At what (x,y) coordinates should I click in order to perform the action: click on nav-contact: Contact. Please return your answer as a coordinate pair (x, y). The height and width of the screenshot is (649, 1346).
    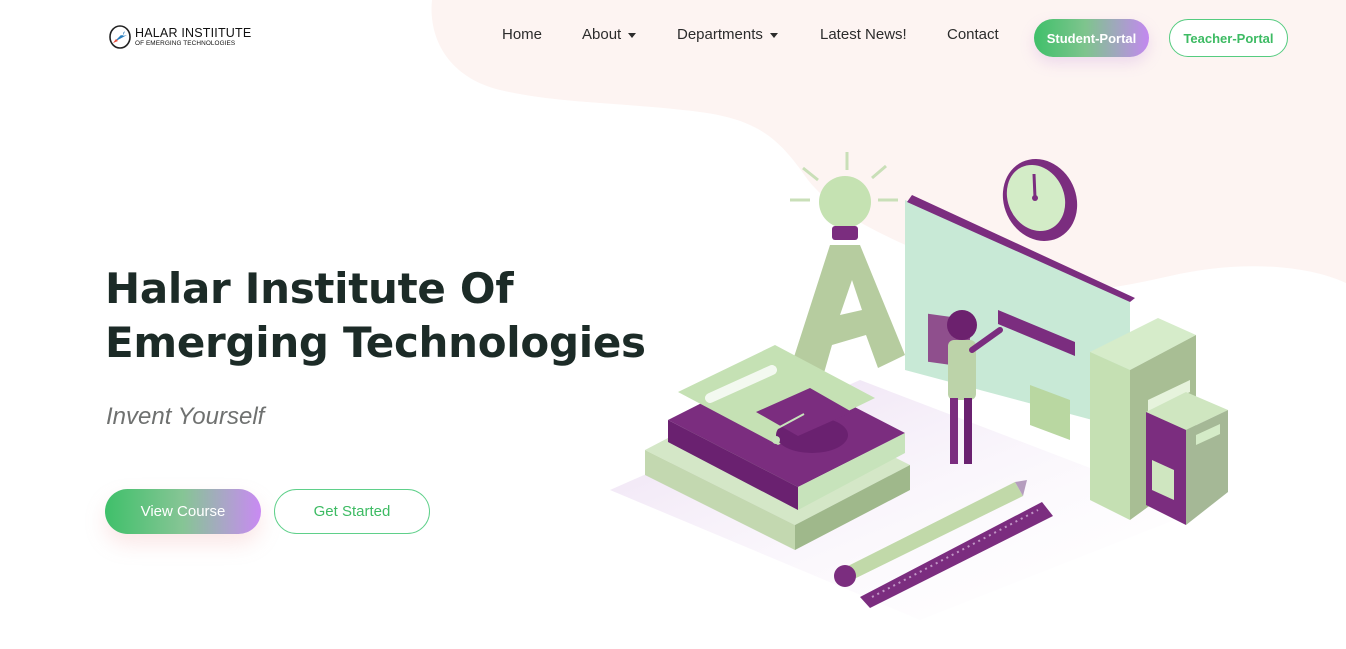
    Looking at the image, I should click on (973, 34).